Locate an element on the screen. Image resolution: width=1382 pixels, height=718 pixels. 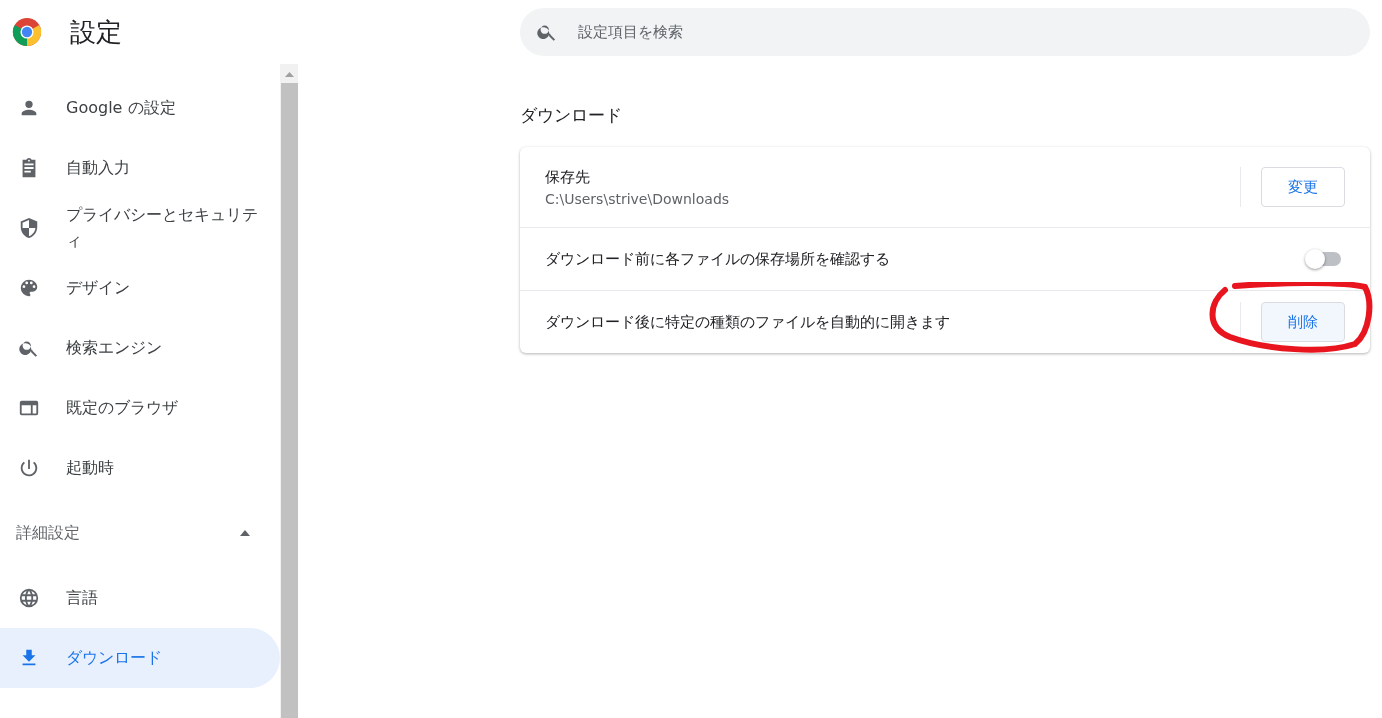
toggle-switch is located at coordinates (1324, 259).